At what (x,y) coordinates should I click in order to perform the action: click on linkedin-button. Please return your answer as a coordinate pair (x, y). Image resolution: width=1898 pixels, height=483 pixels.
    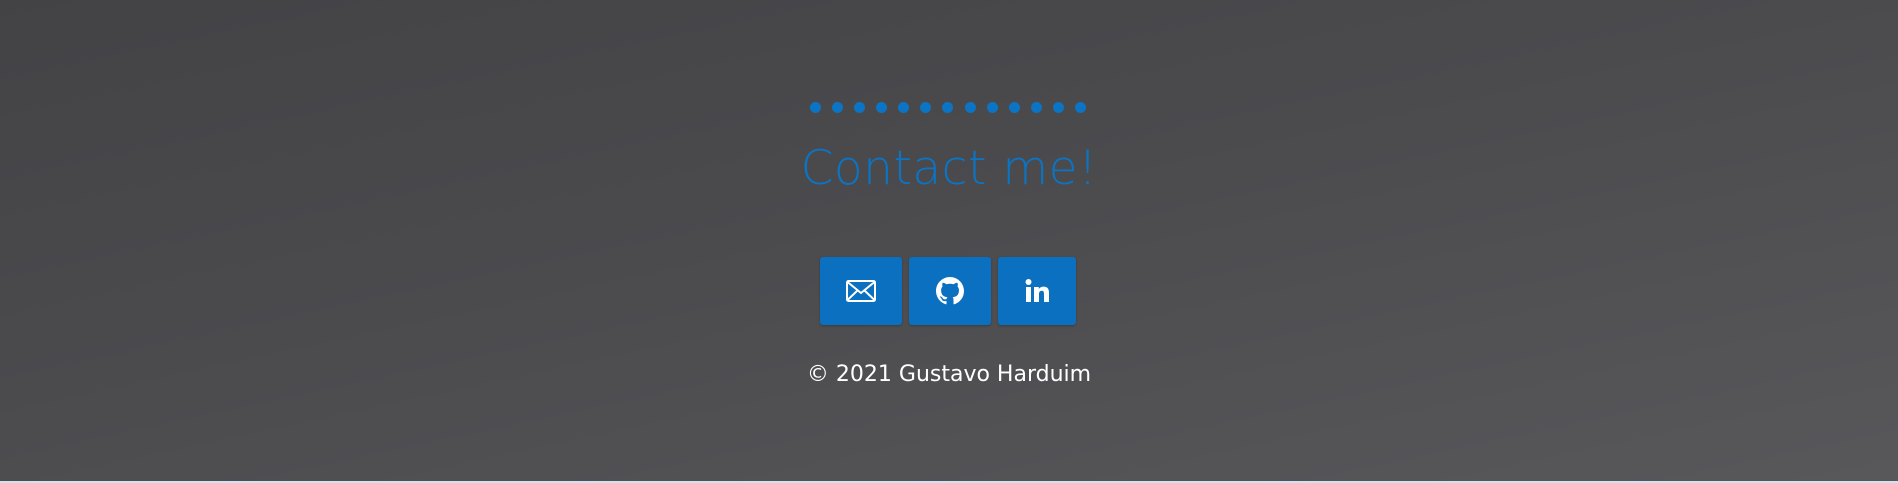
    Looking at the image, I should click on (1037, 291).